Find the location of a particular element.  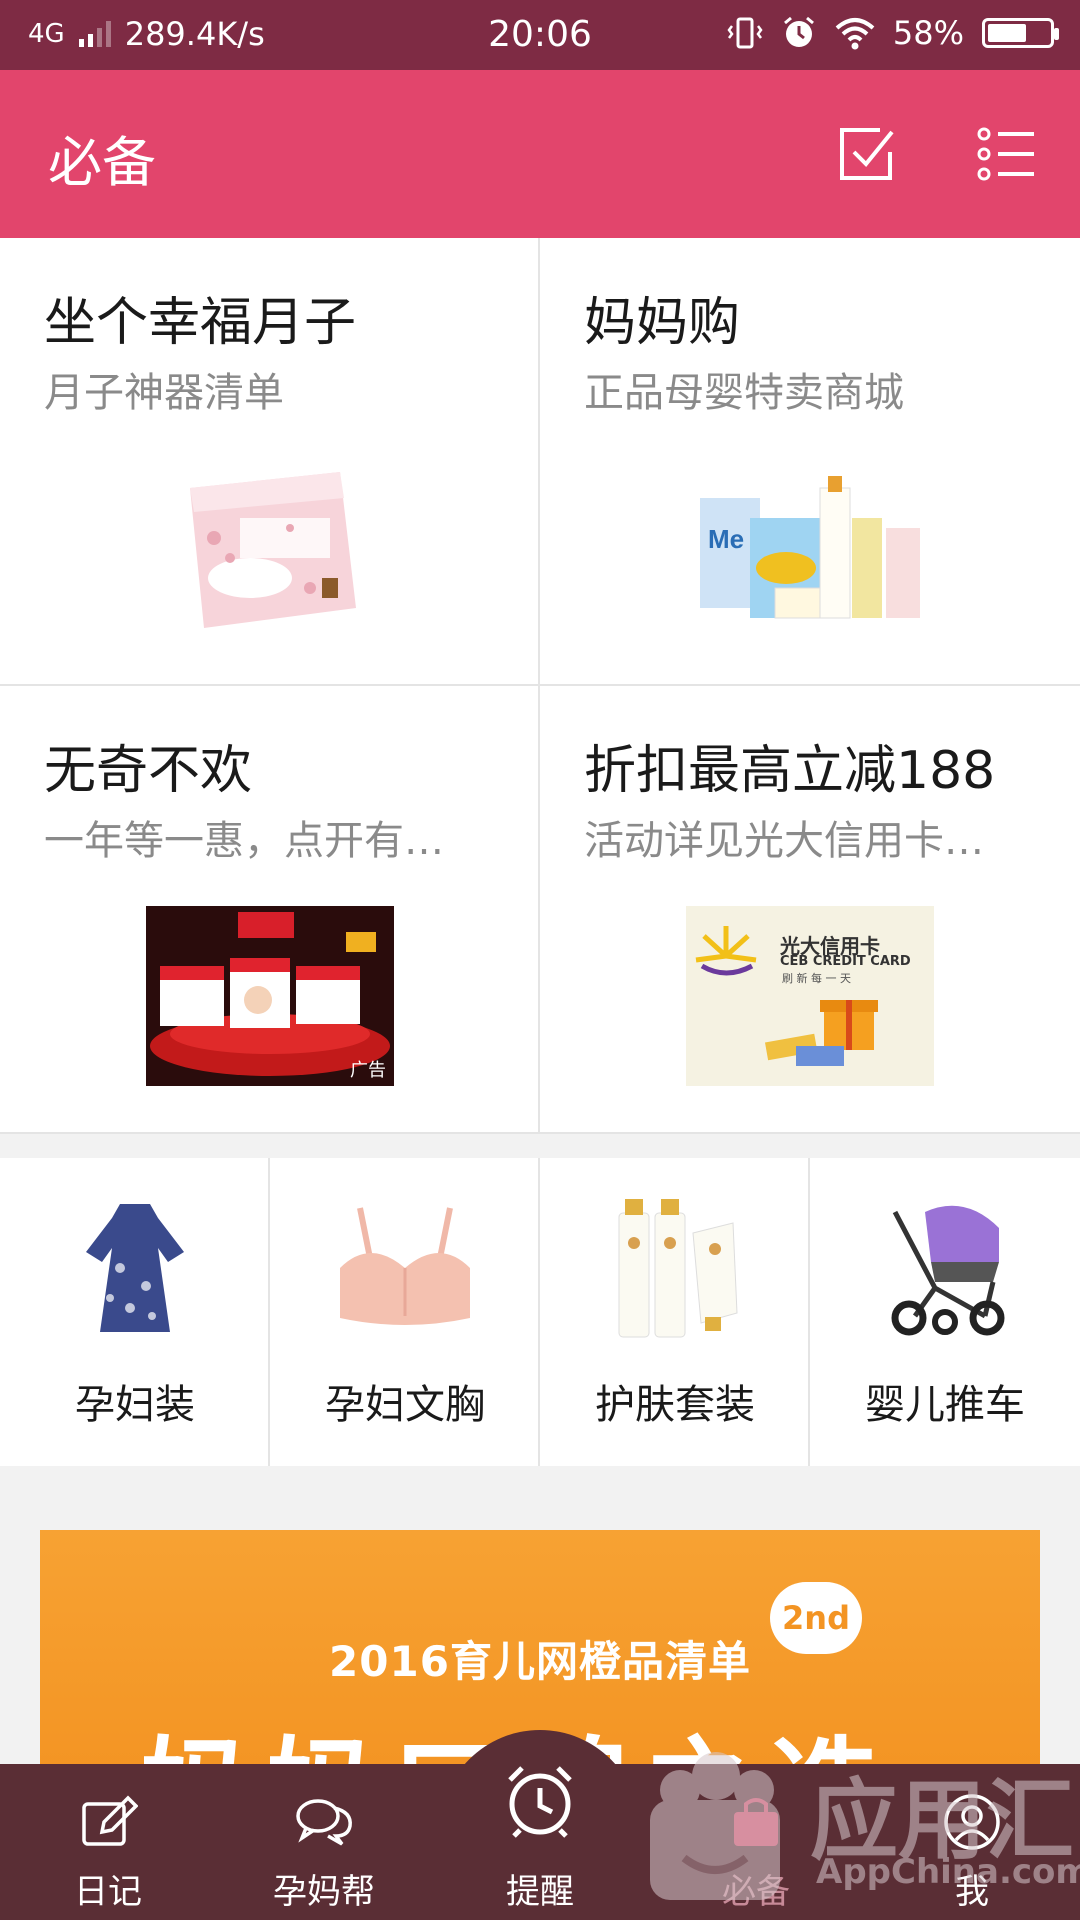

category-baby-stroller: 婴儿推车 is located at coordinates (945, 1312).